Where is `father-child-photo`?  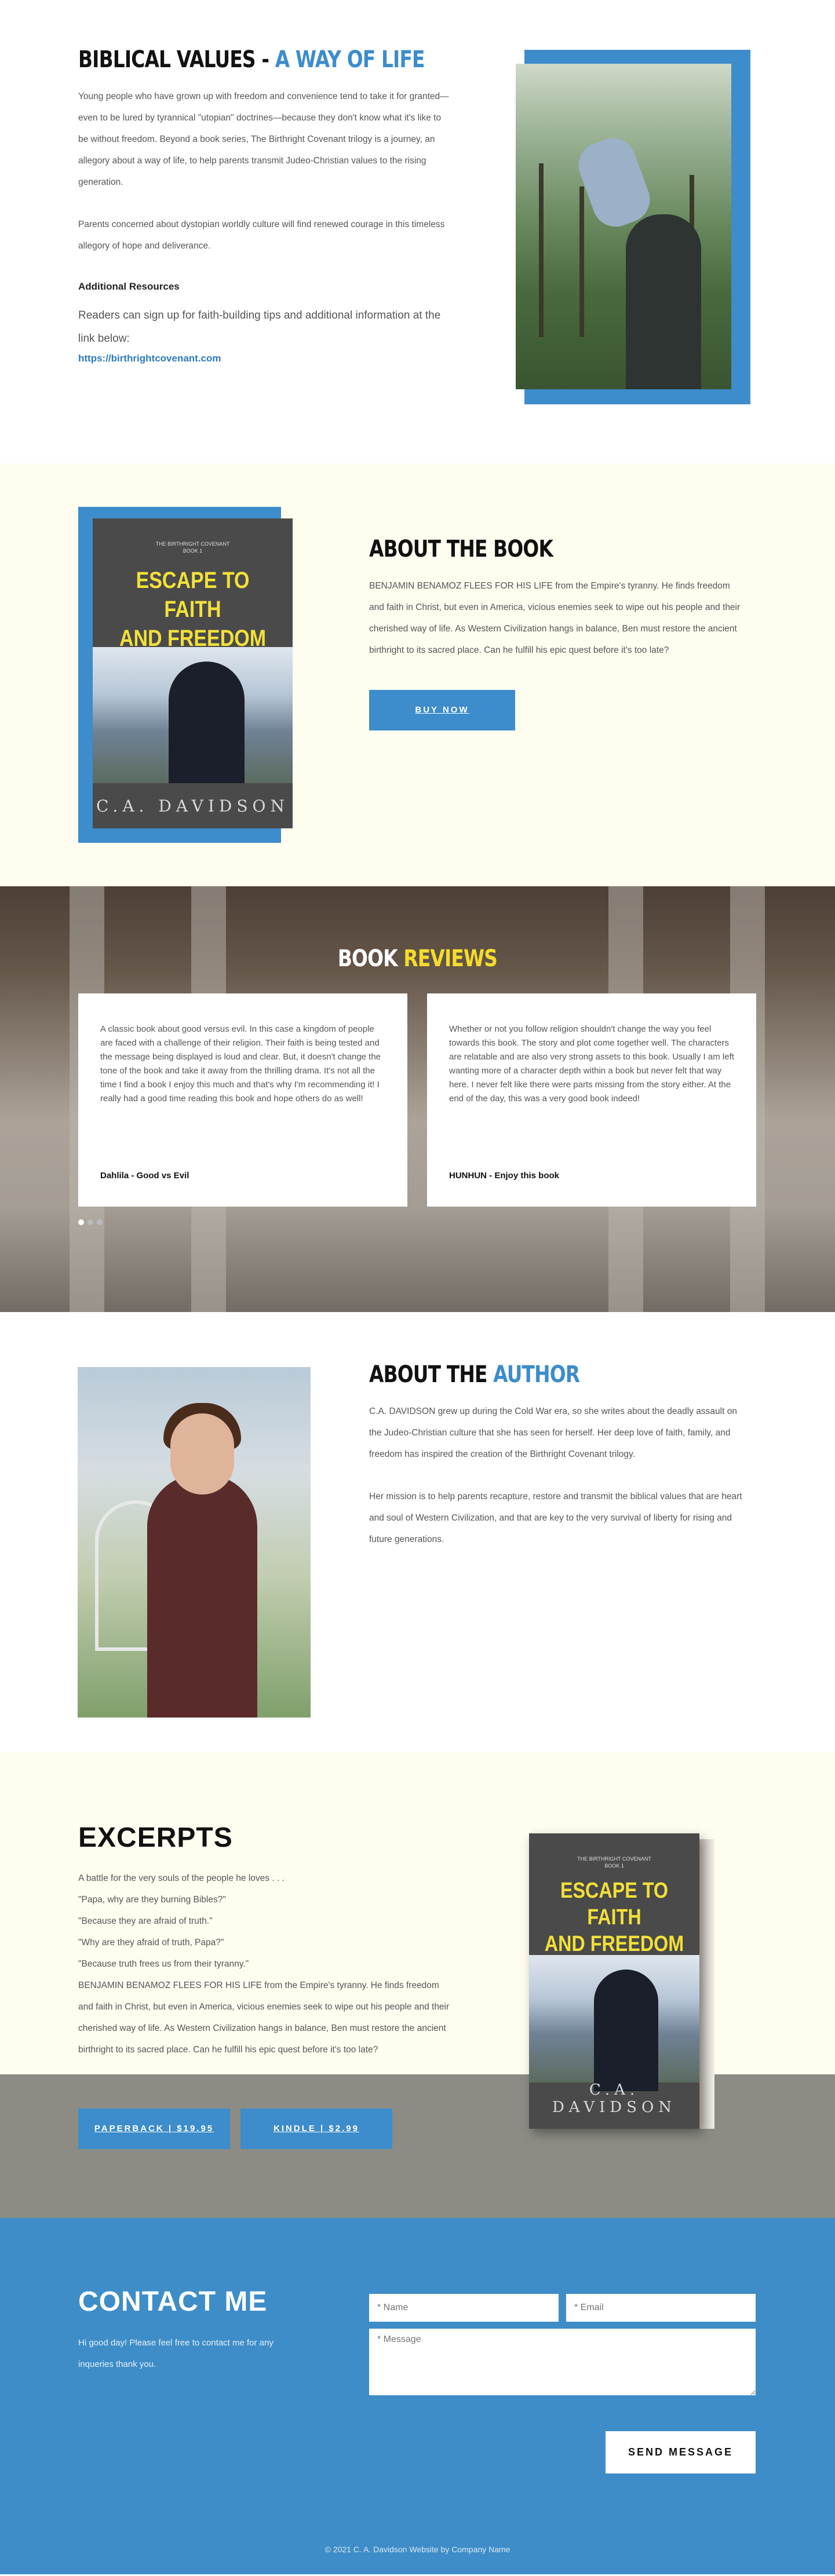 father-child-photo is located at coordinates (623, 227).